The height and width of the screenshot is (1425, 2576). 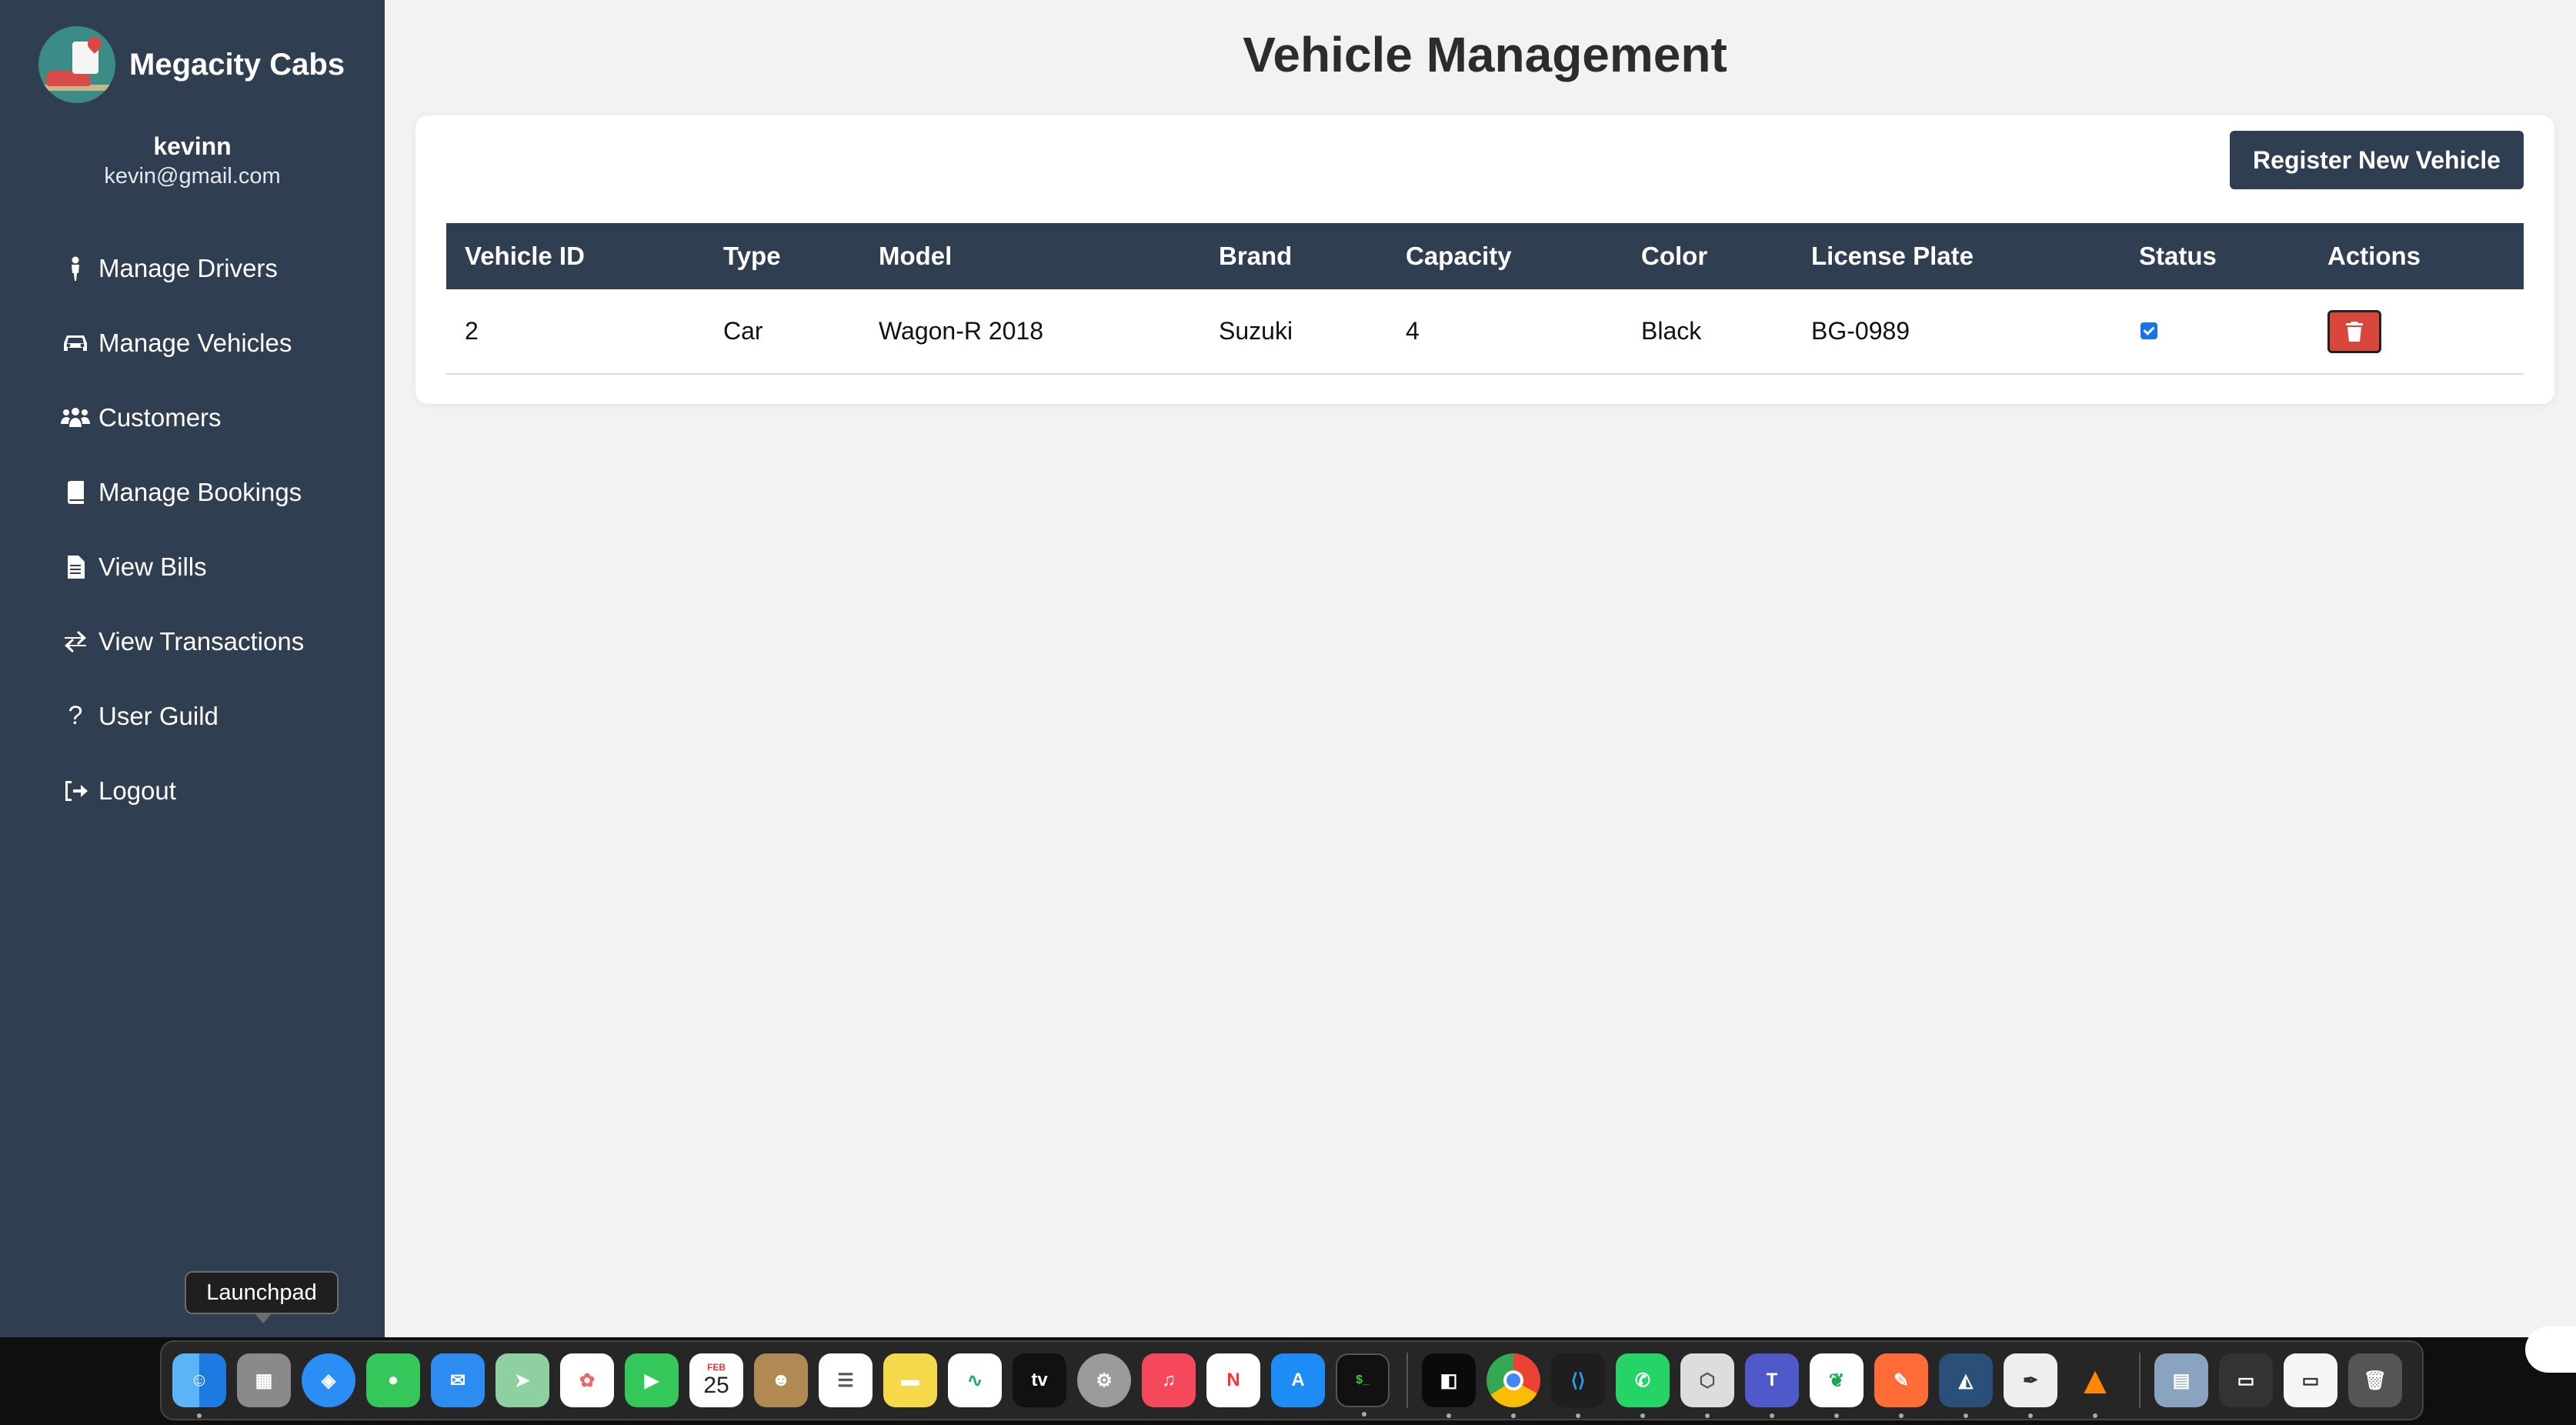 I want to click on logout-icon, so click(x=75, y=791).